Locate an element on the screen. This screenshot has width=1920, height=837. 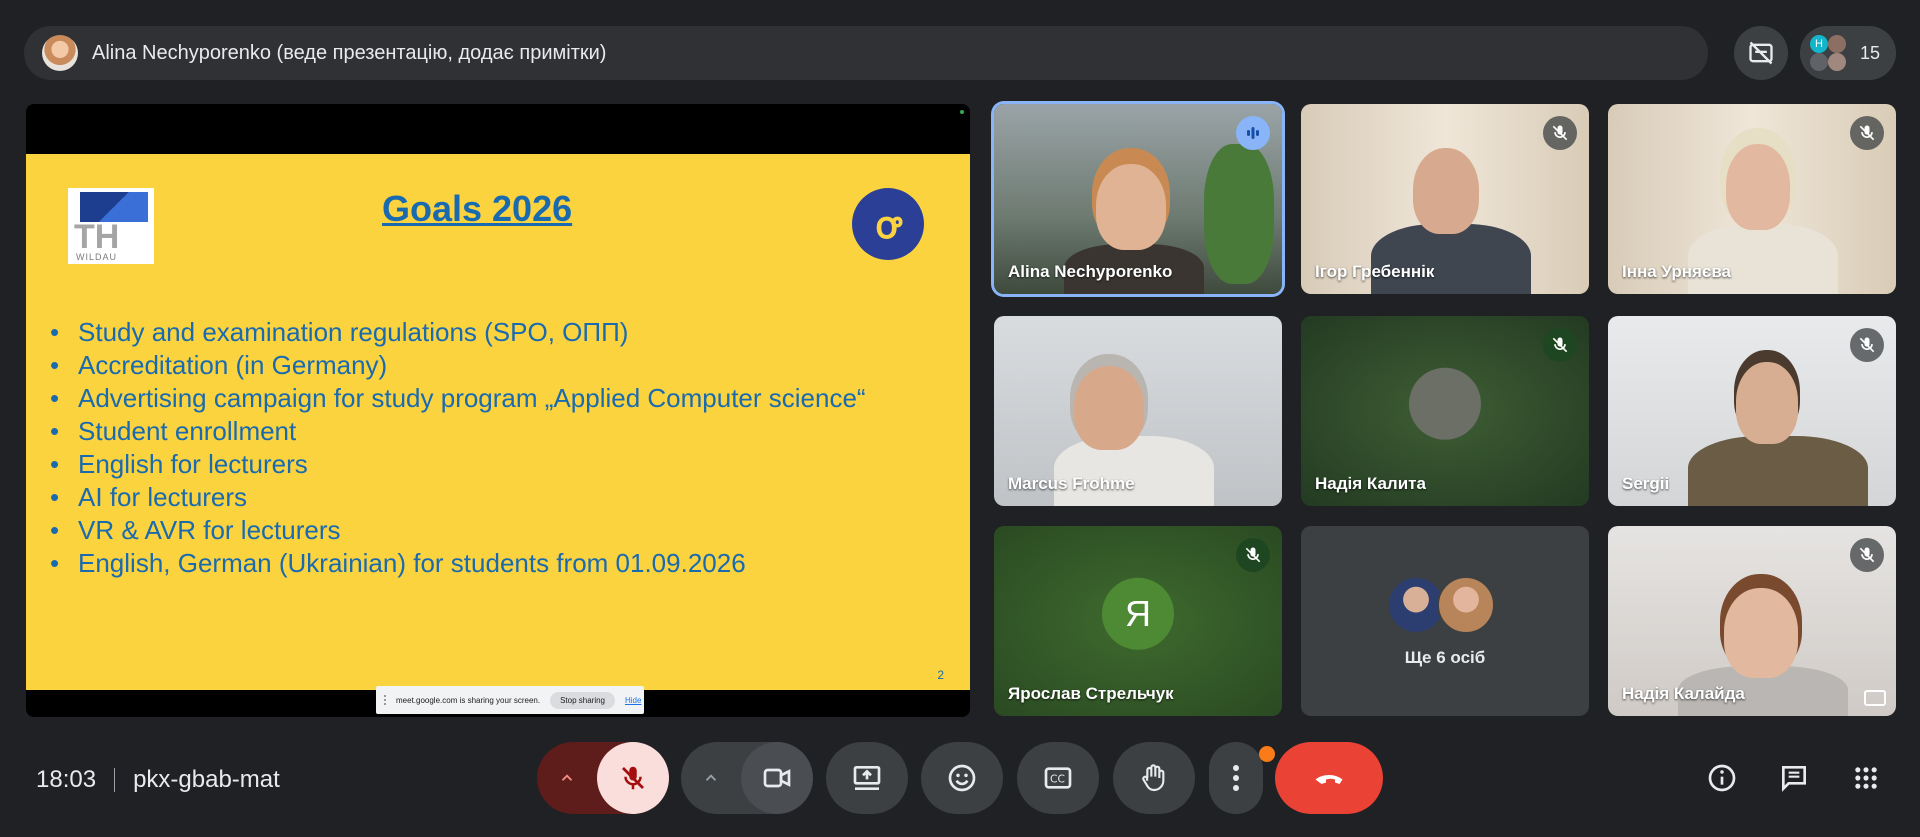
presenter-avatar is located at coordinates (60, 53).